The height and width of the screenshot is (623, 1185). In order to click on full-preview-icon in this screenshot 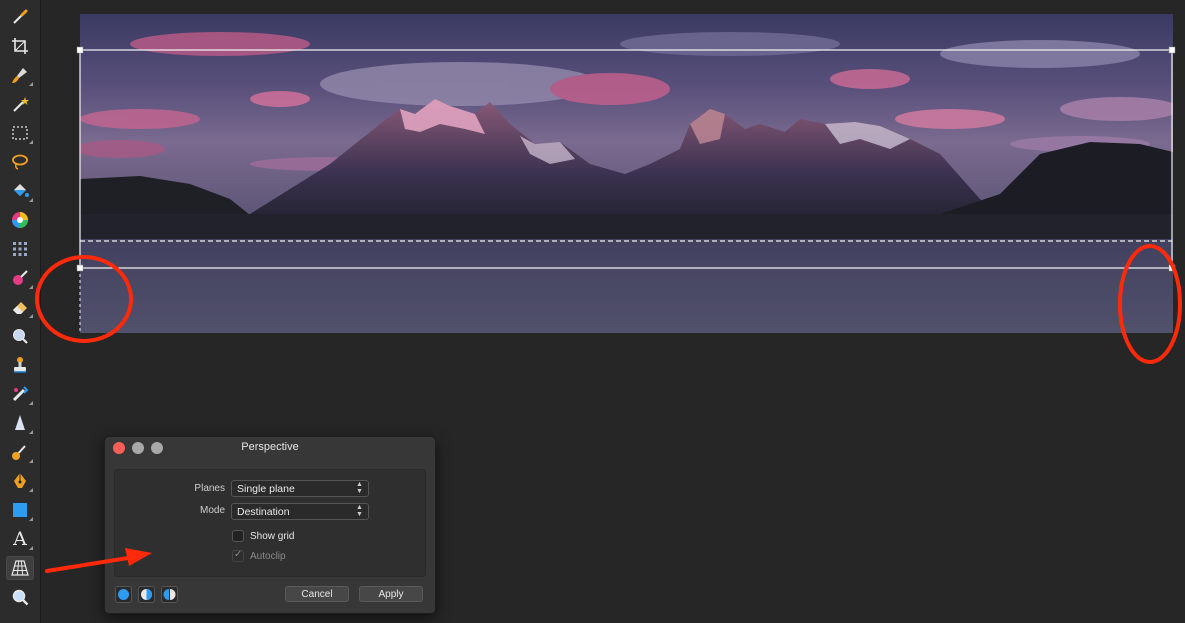, I will do `click(123, 594)`.